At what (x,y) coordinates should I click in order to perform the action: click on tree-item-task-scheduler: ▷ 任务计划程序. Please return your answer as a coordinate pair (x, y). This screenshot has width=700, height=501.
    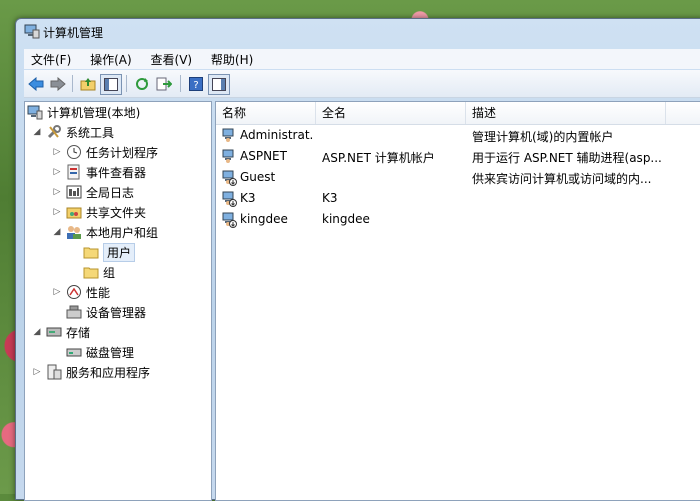
    Looking at the image, I should click on (104, 152).